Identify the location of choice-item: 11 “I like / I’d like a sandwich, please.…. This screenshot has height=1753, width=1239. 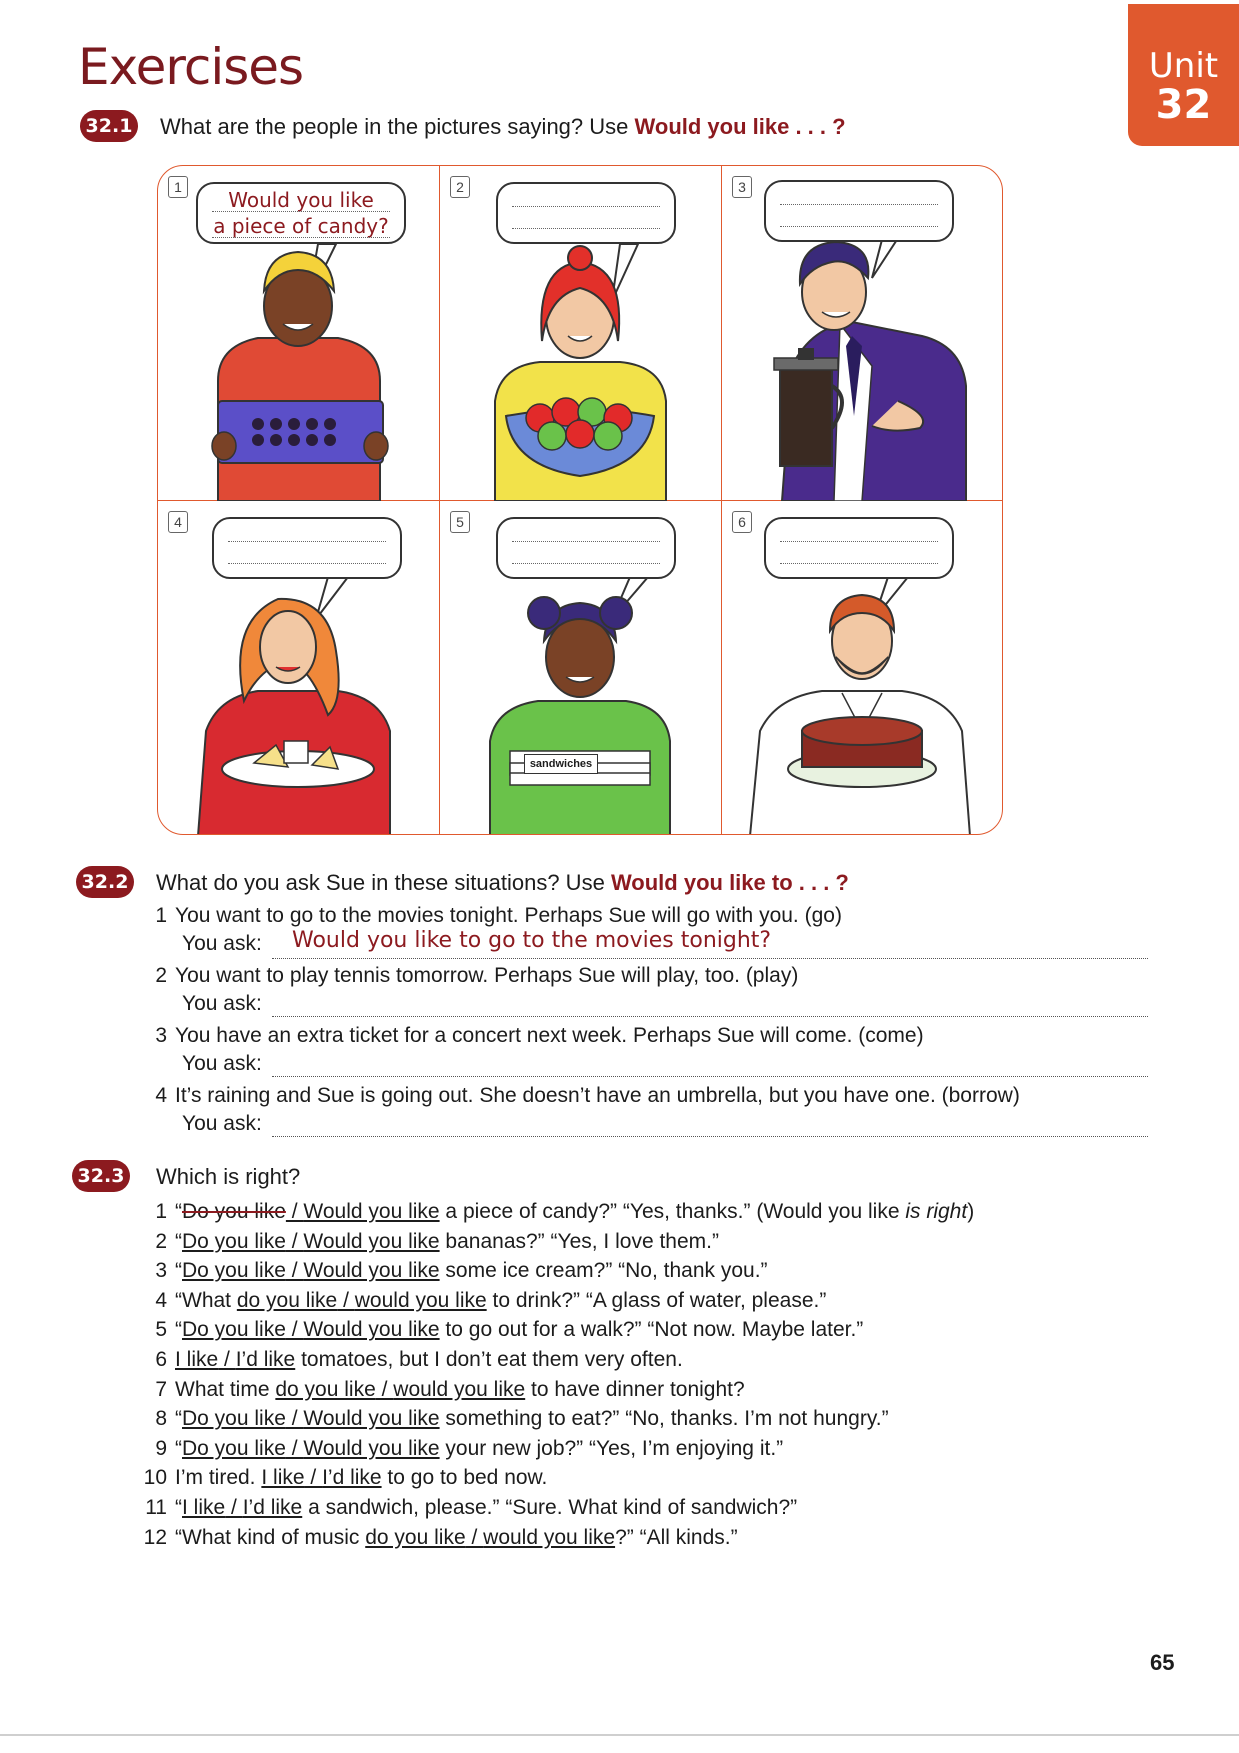
(468, 1508).